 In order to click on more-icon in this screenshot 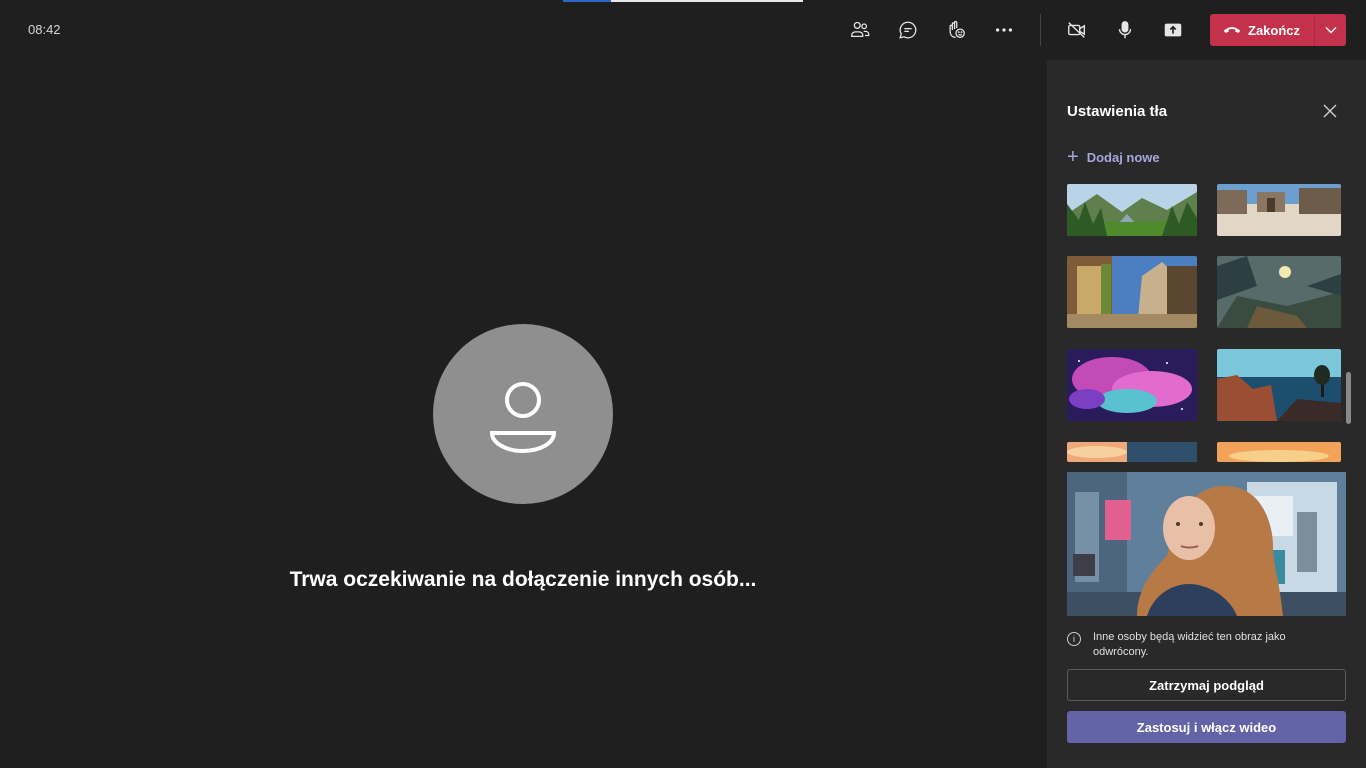, I will do `click(1004, 30)`.